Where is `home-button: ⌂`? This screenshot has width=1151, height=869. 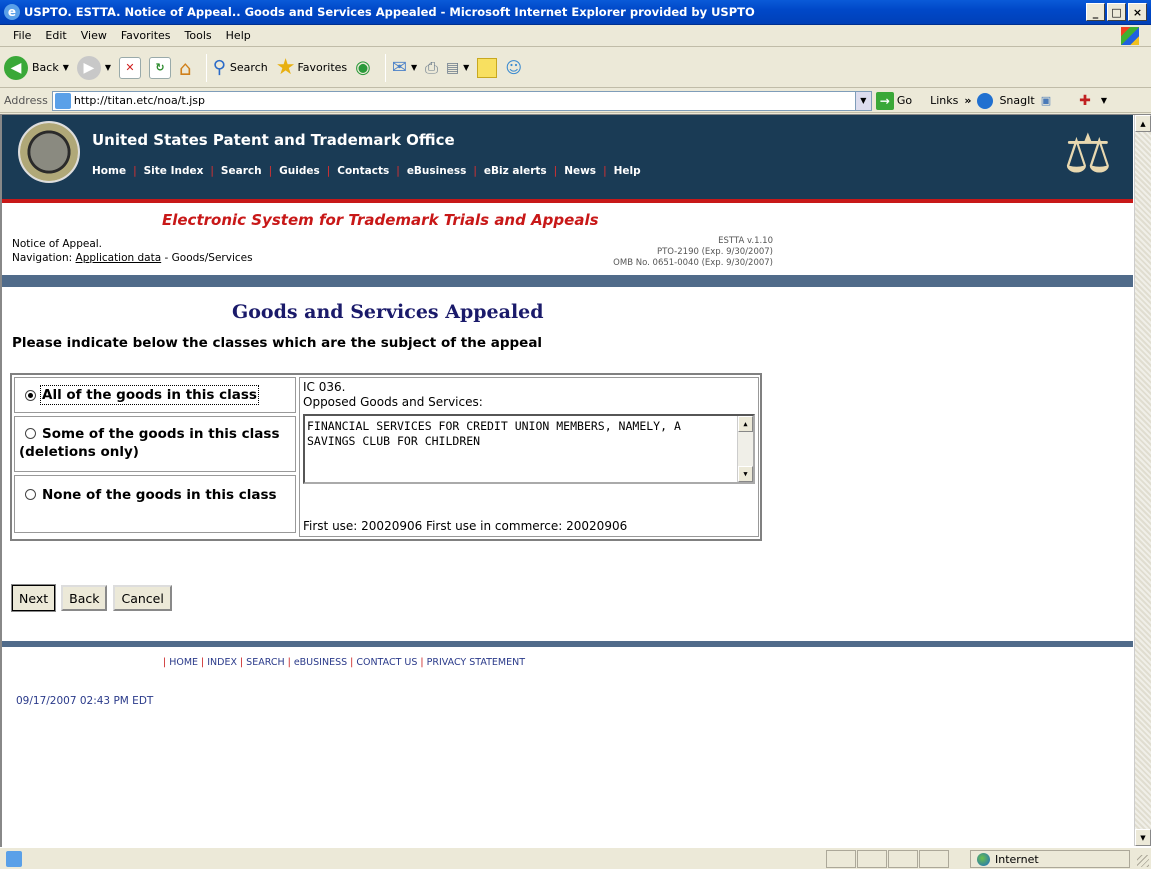 home-button: ⌂ is located at coordinates (185, 68).